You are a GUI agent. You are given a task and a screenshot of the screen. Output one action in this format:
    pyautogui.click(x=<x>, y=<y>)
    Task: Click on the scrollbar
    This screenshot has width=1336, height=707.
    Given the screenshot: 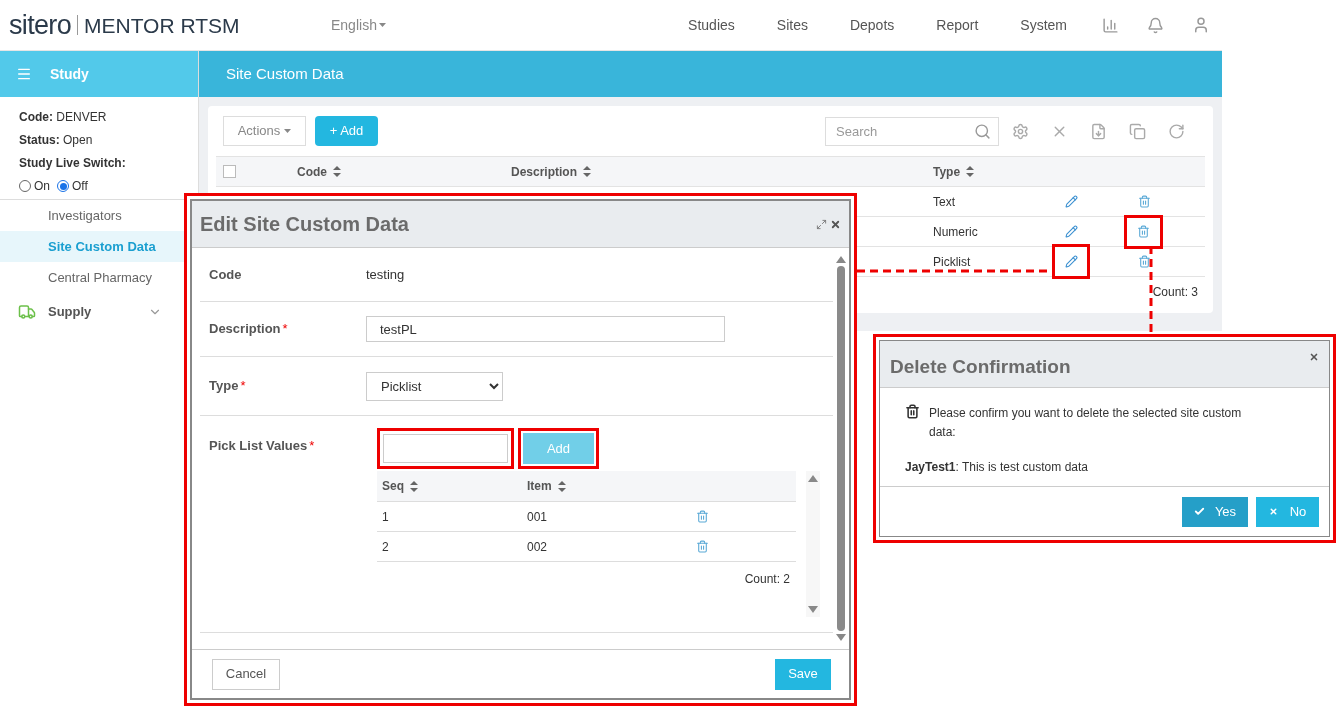 What is the action you would take?
    pyautogui.click(x=813, y=544)
    